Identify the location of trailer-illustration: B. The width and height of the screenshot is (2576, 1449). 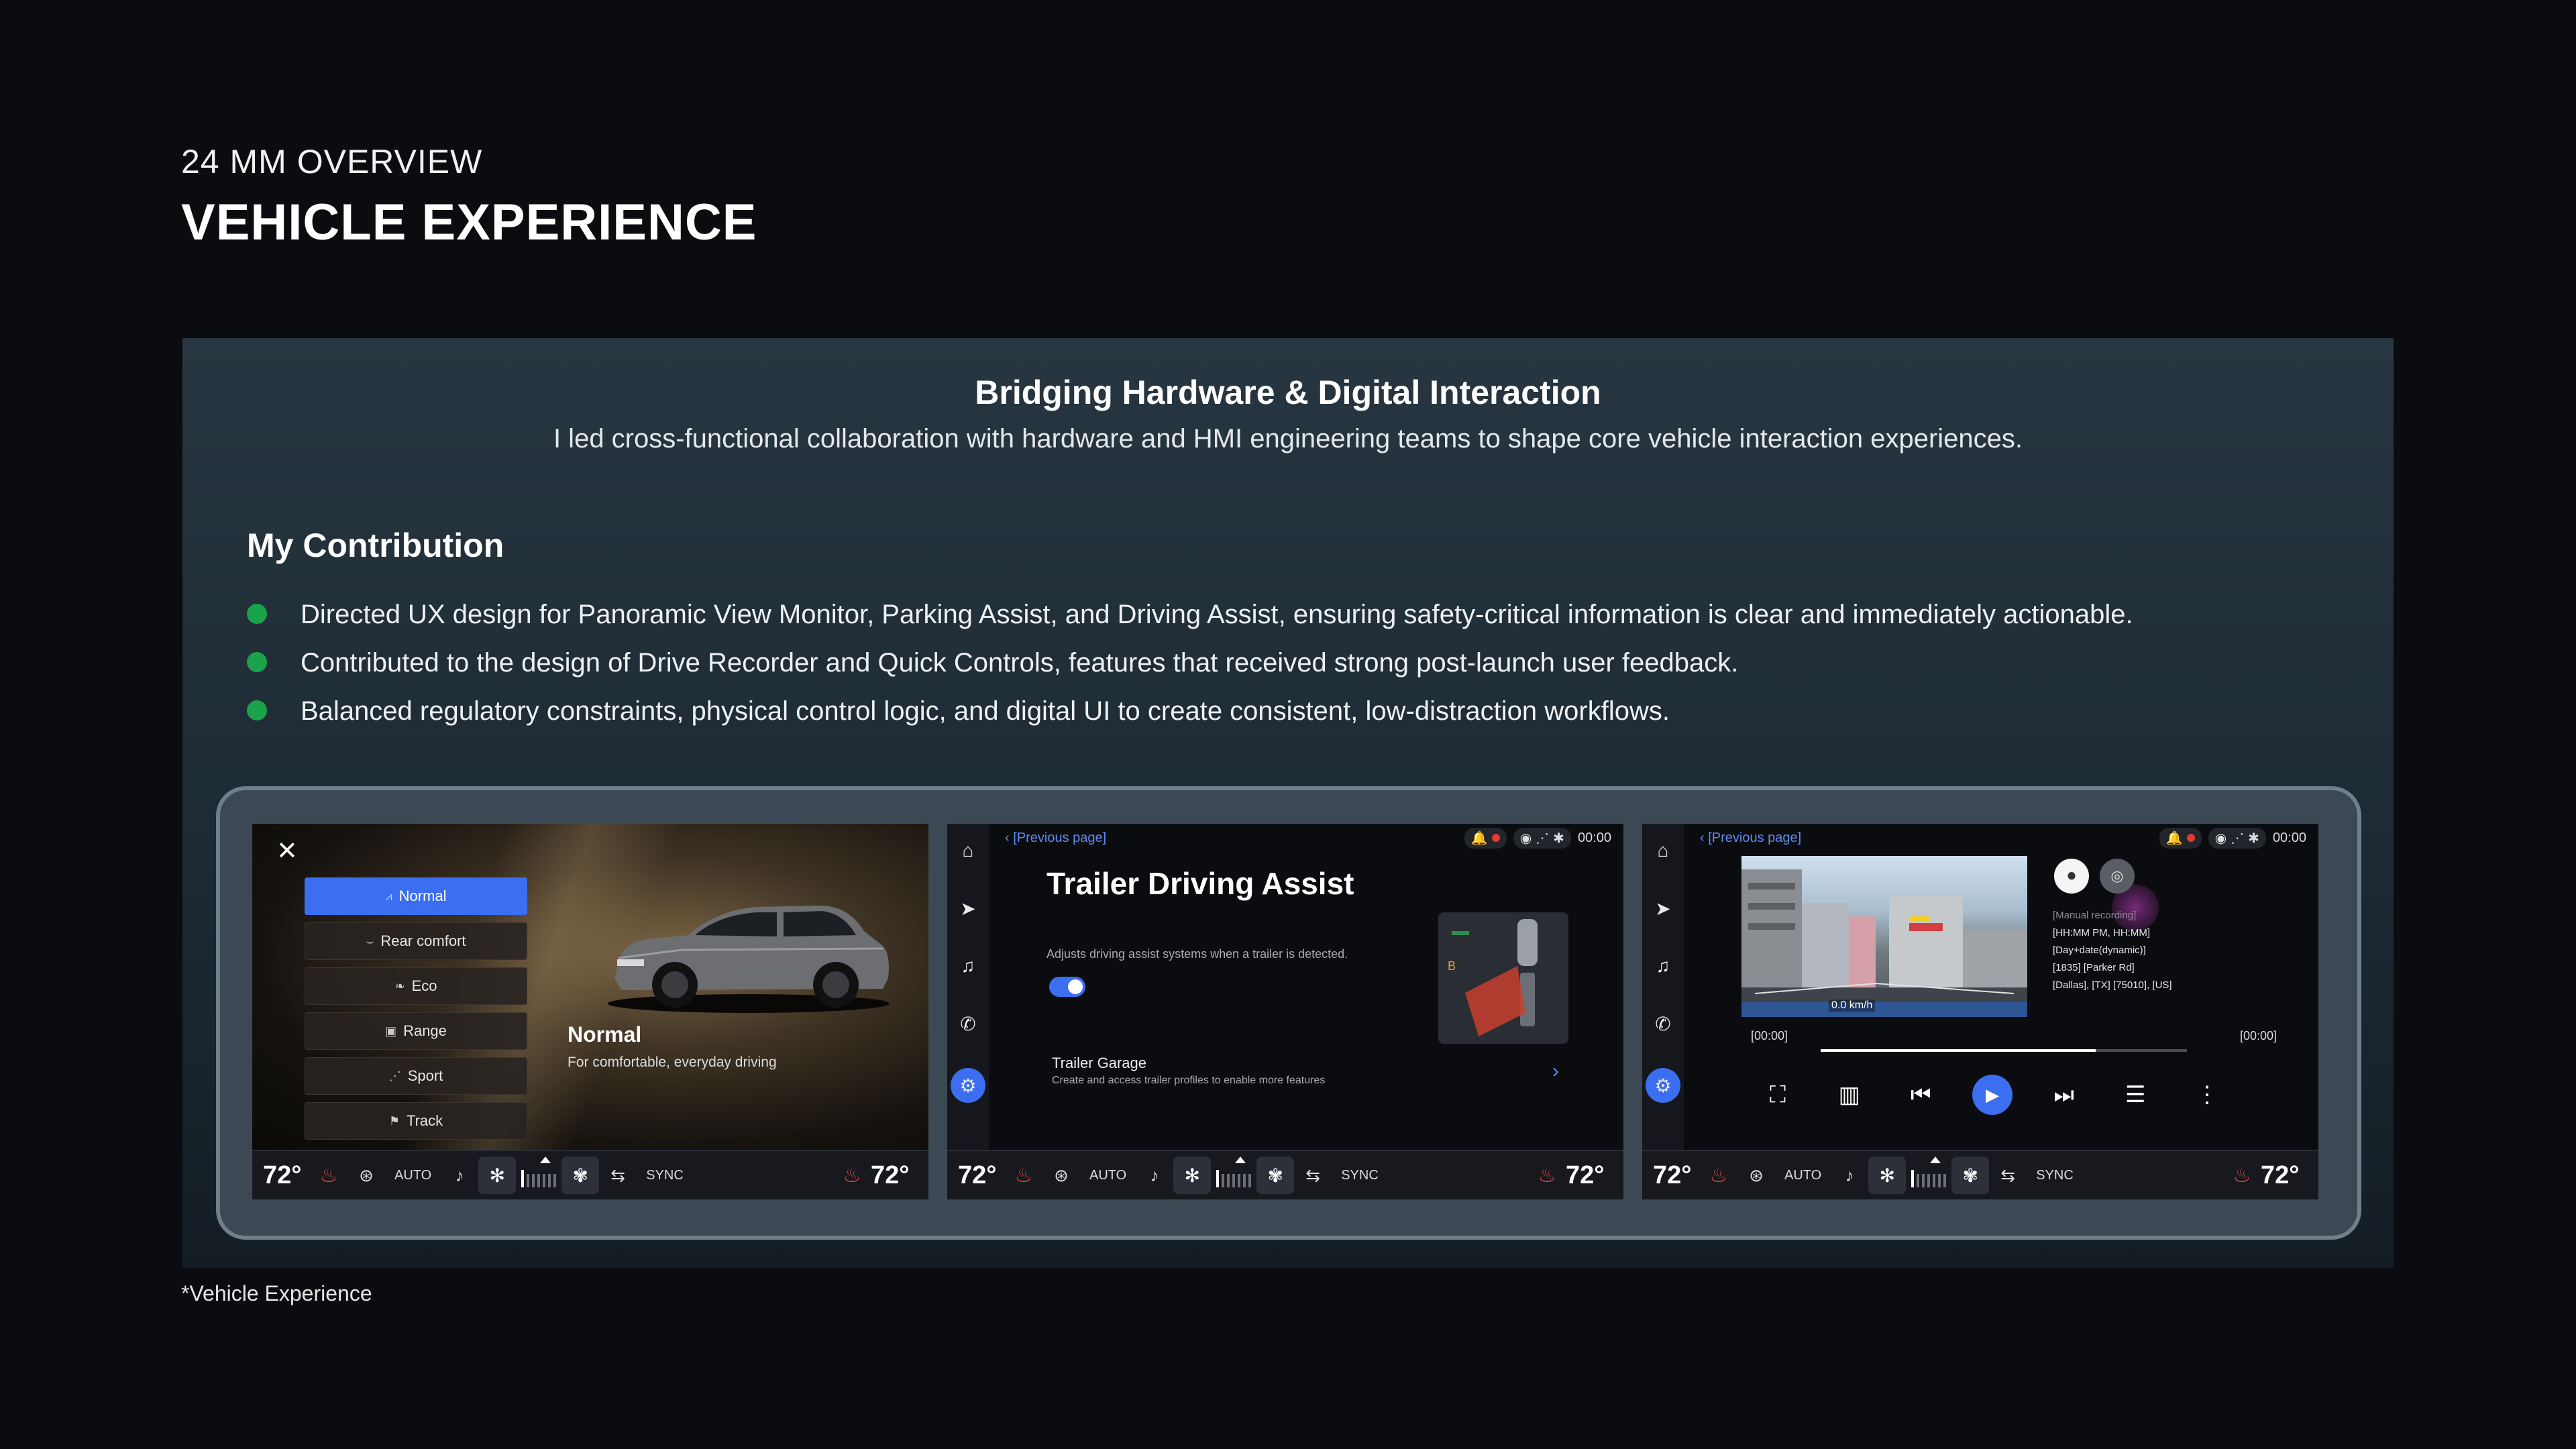
(1503, 978).